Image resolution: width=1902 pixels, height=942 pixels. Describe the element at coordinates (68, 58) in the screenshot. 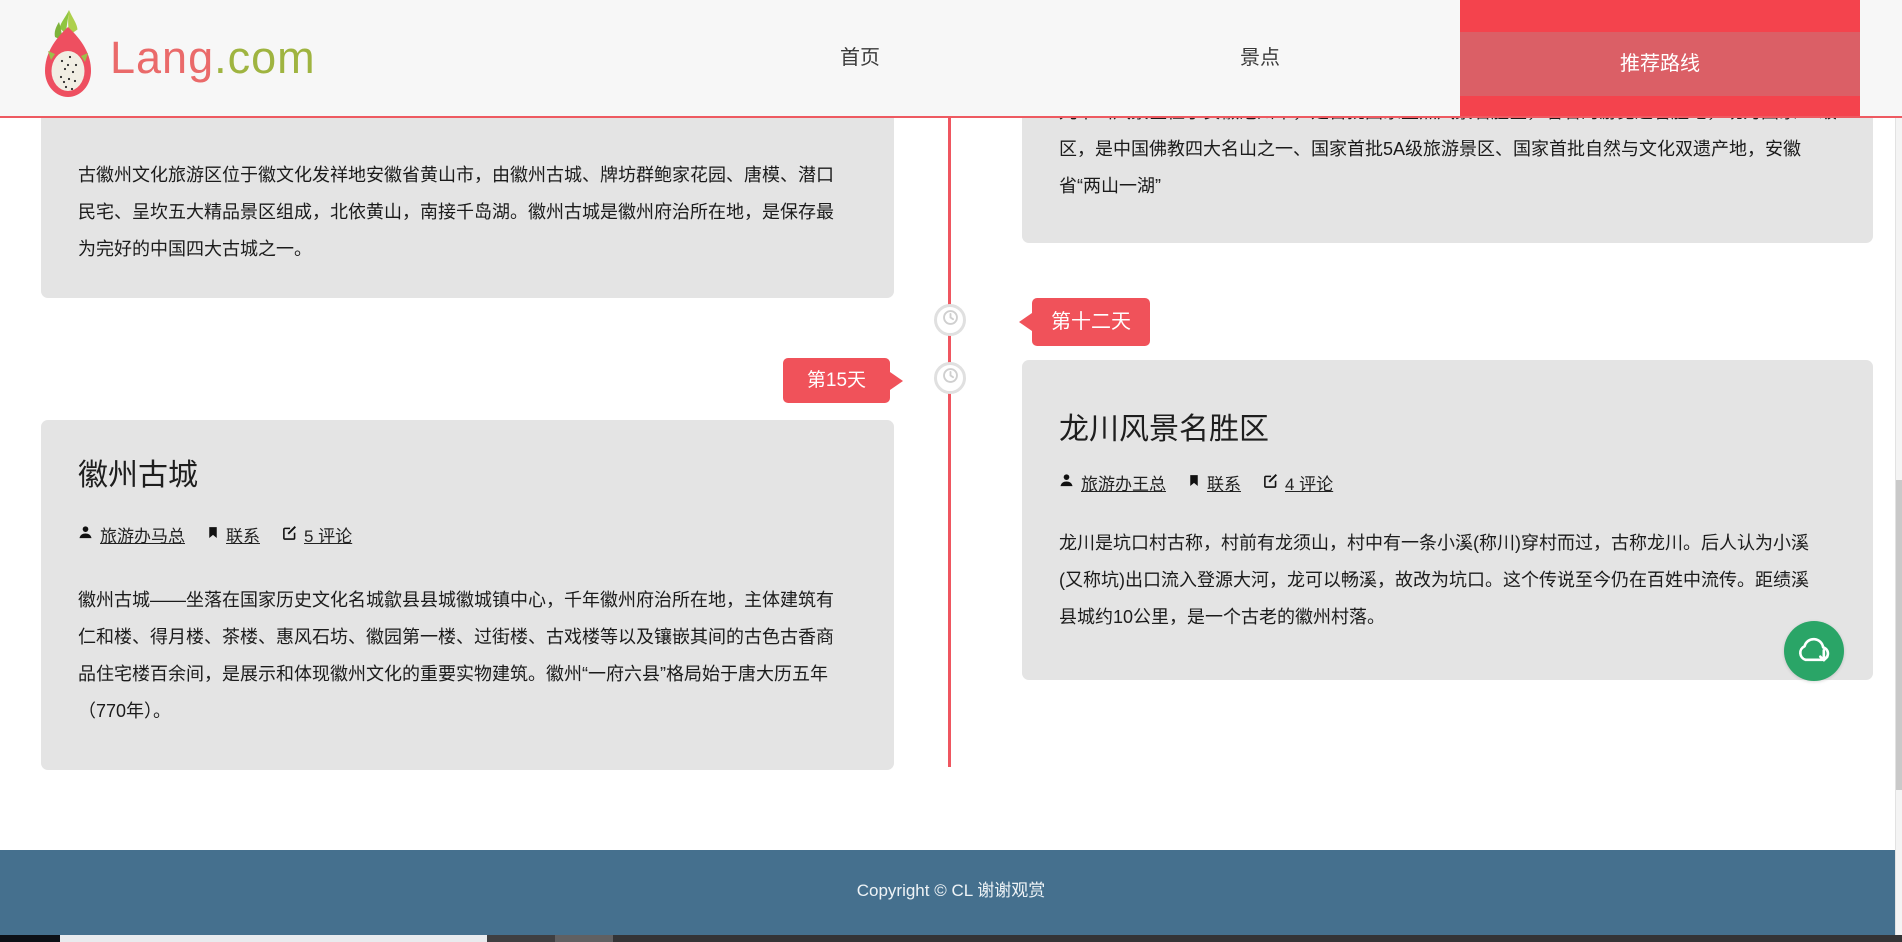

I see `dragonfruit-icon` at that location.